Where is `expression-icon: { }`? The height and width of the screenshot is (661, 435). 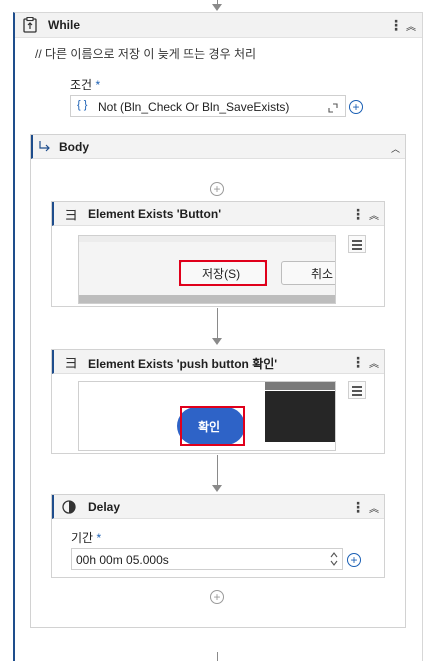 expression-icon: { } is located at coordinates (82, 105).